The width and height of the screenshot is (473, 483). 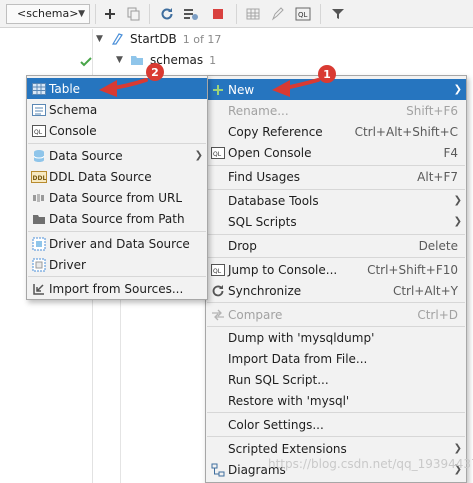 What do you see at coordinates (39, 198) in the screenshot?
I see `url-icon` at bounding box center [39, 198].